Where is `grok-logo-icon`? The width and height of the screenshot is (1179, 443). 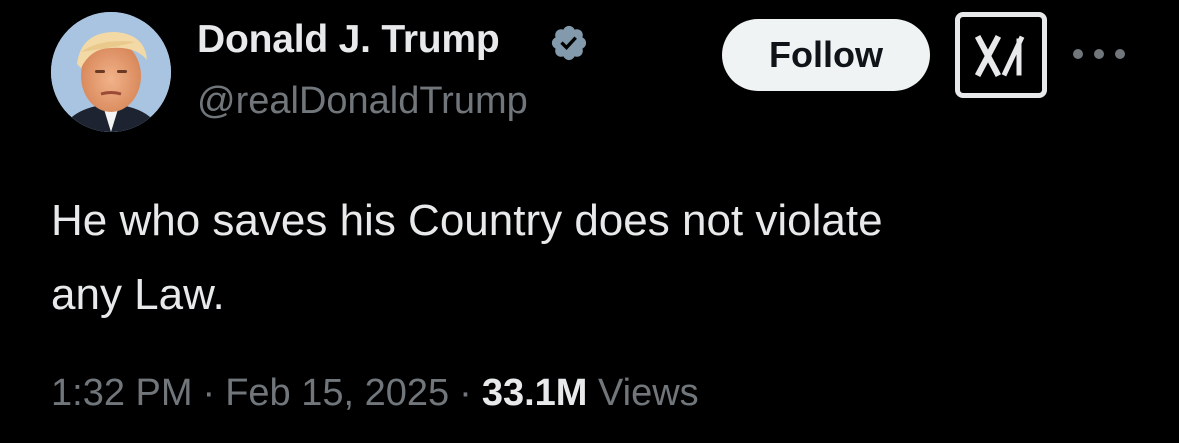
grok-logo-icon is located at coordinates (1000, 56).